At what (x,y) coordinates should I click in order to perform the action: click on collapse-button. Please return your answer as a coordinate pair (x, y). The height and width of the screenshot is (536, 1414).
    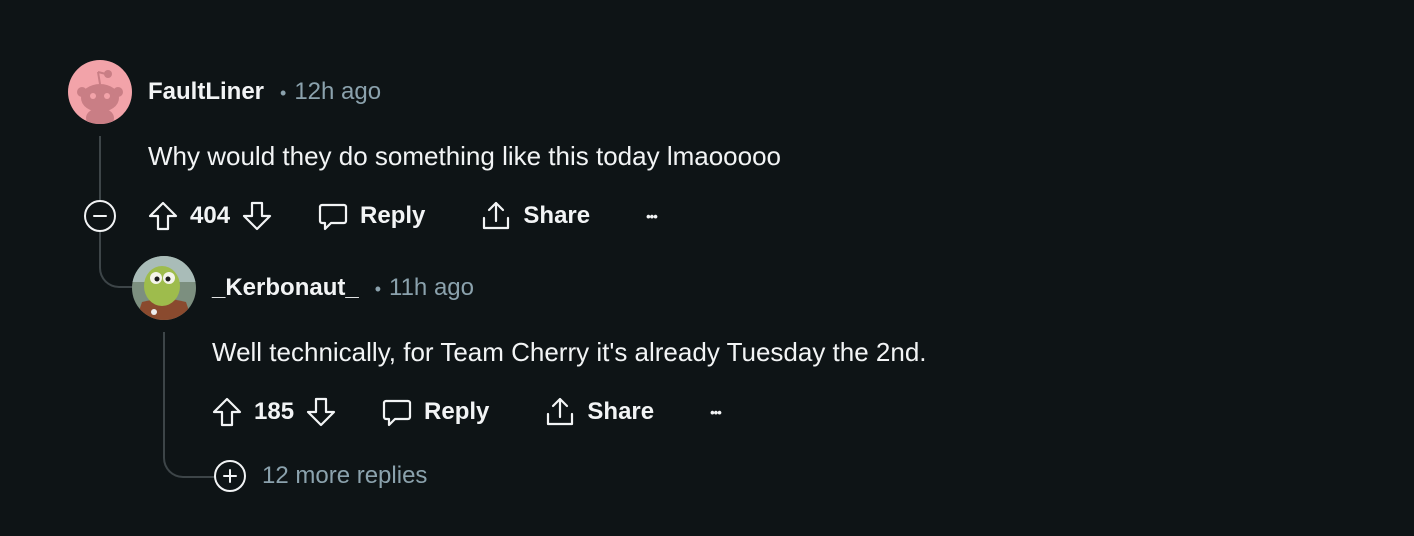
    Looking at the image, I should click on (100, 216).